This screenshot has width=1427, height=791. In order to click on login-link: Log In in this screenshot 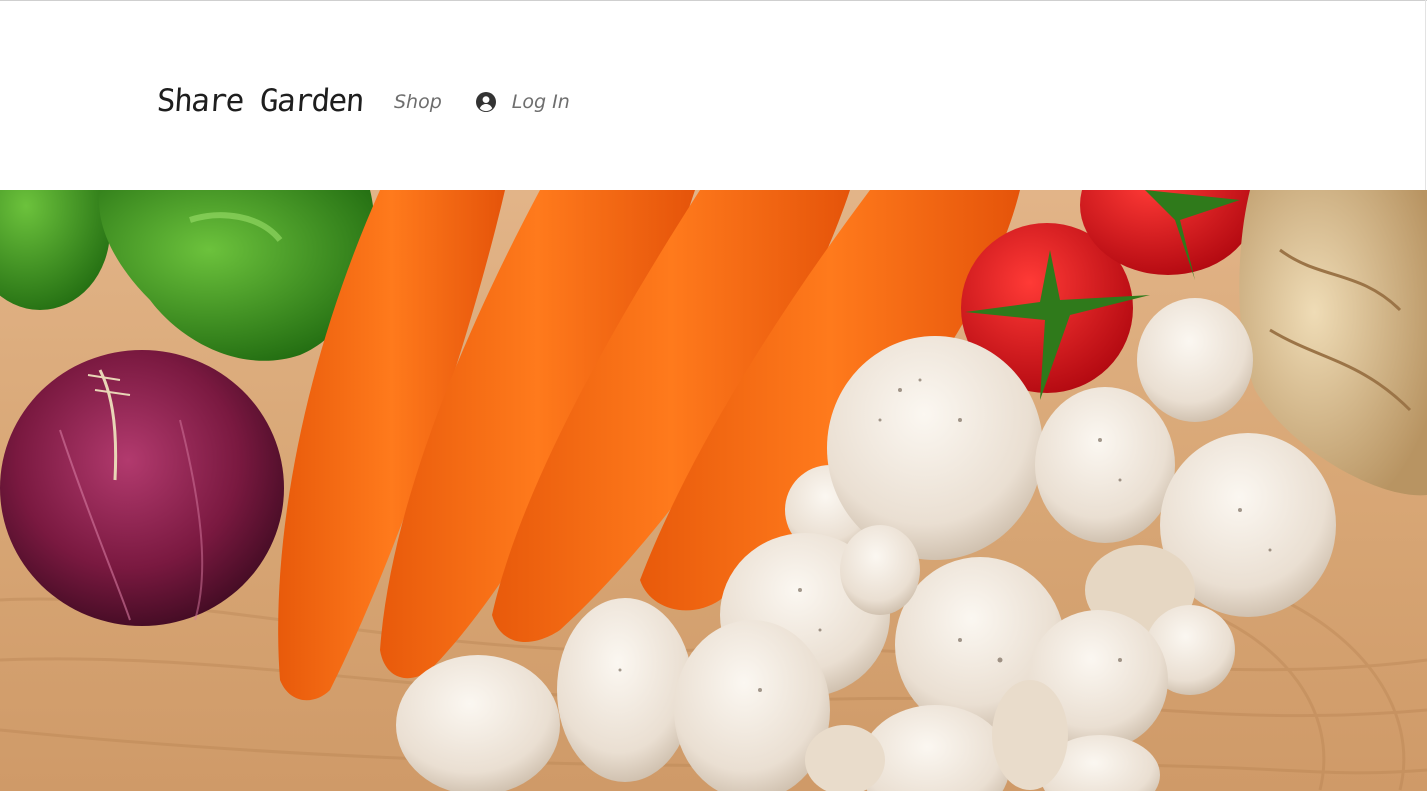, I will do `click(522, 102)`.